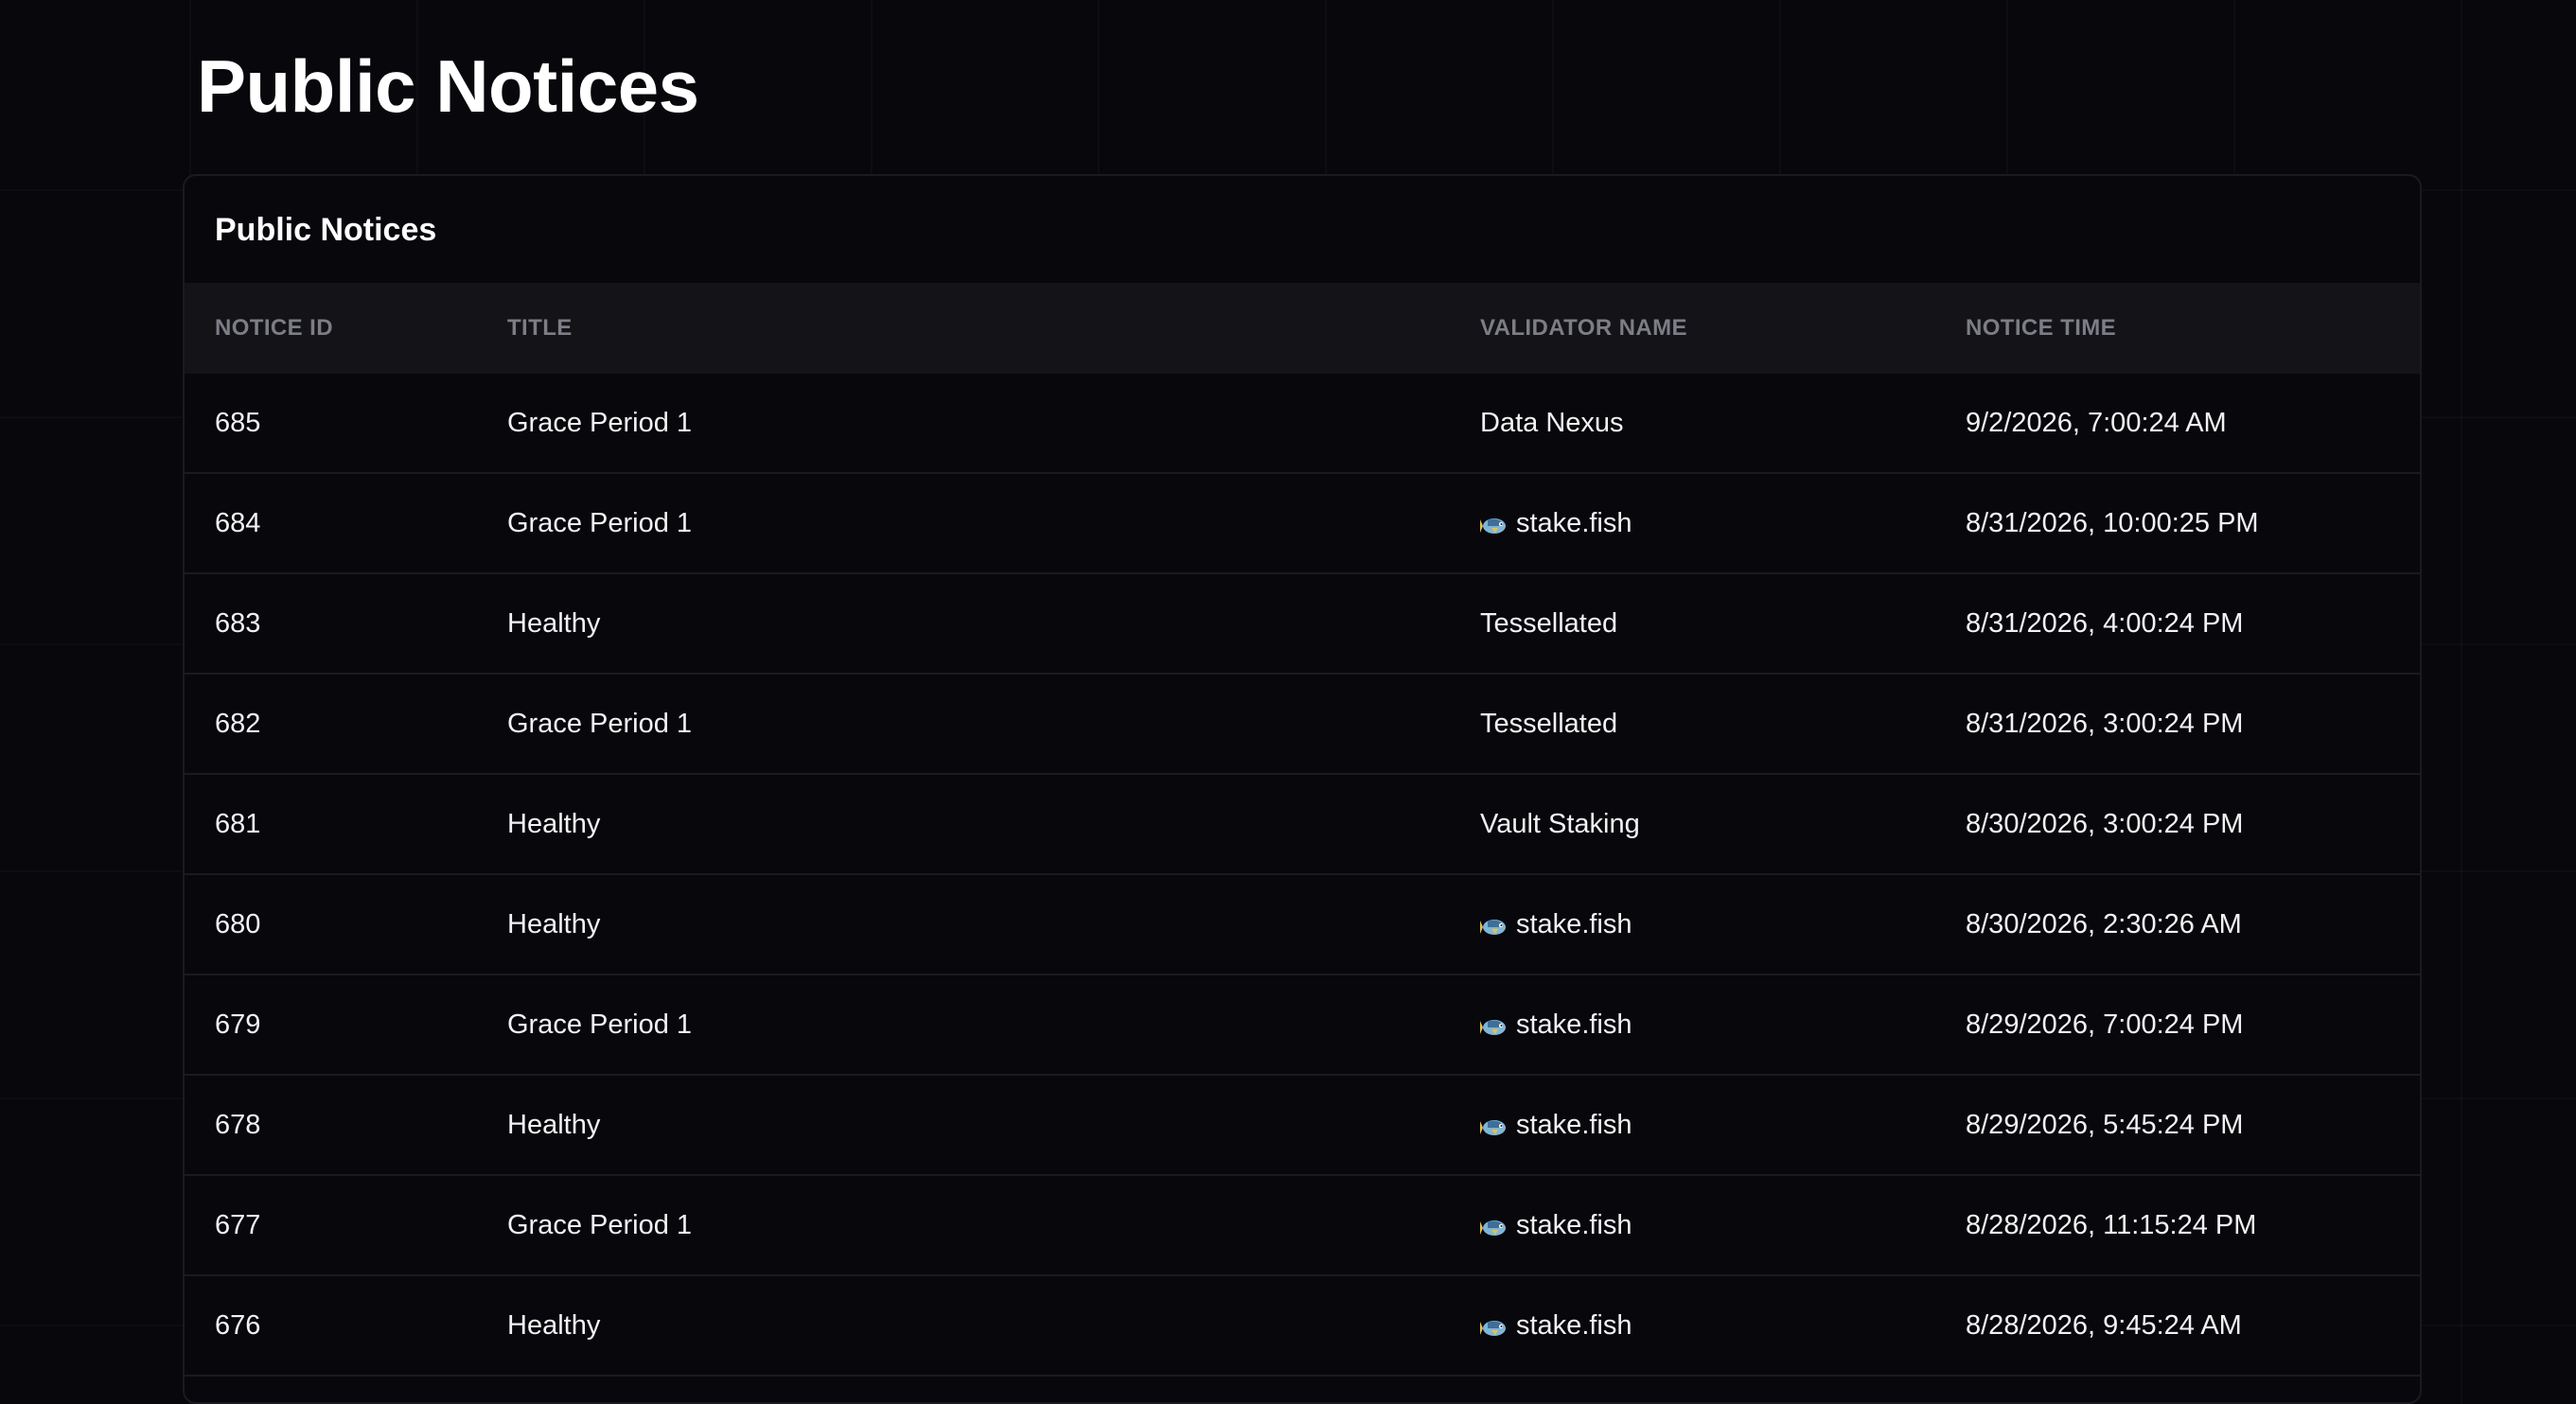 The image size is (2576, 1404). What do you see at coordinates (2105, 1024) in the screenshot?
I see `notice-time-cell: 8/29/2026, 7:00:24 PM` at bounding box center [2105, 1024].